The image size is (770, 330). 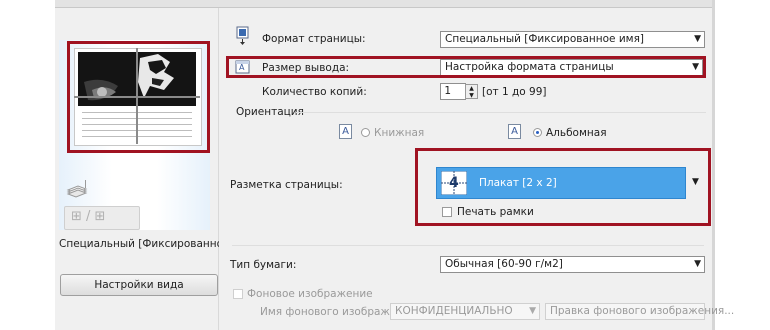 I want to click on preview-mode-glyphs: ⊞ / ⊞, so click(x=88, y=216).